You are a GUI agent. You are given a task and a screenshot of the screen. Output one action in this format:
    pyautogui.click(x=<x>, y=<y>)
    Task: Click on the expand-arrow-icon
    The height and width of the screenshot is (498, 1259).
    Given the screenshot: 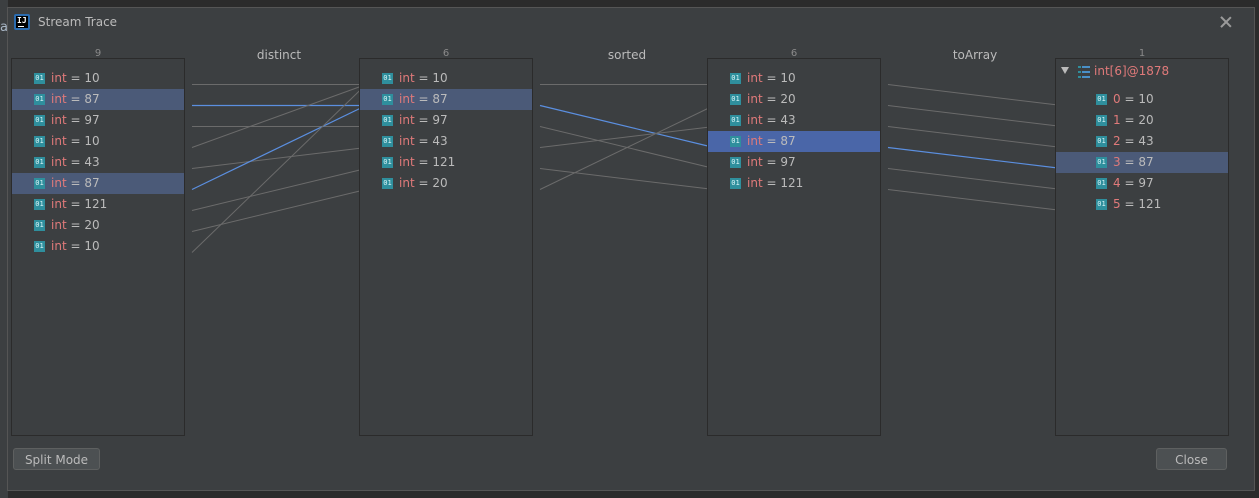 What is the action you would take?
    pyautogui.click(x=1065, y=70)
    